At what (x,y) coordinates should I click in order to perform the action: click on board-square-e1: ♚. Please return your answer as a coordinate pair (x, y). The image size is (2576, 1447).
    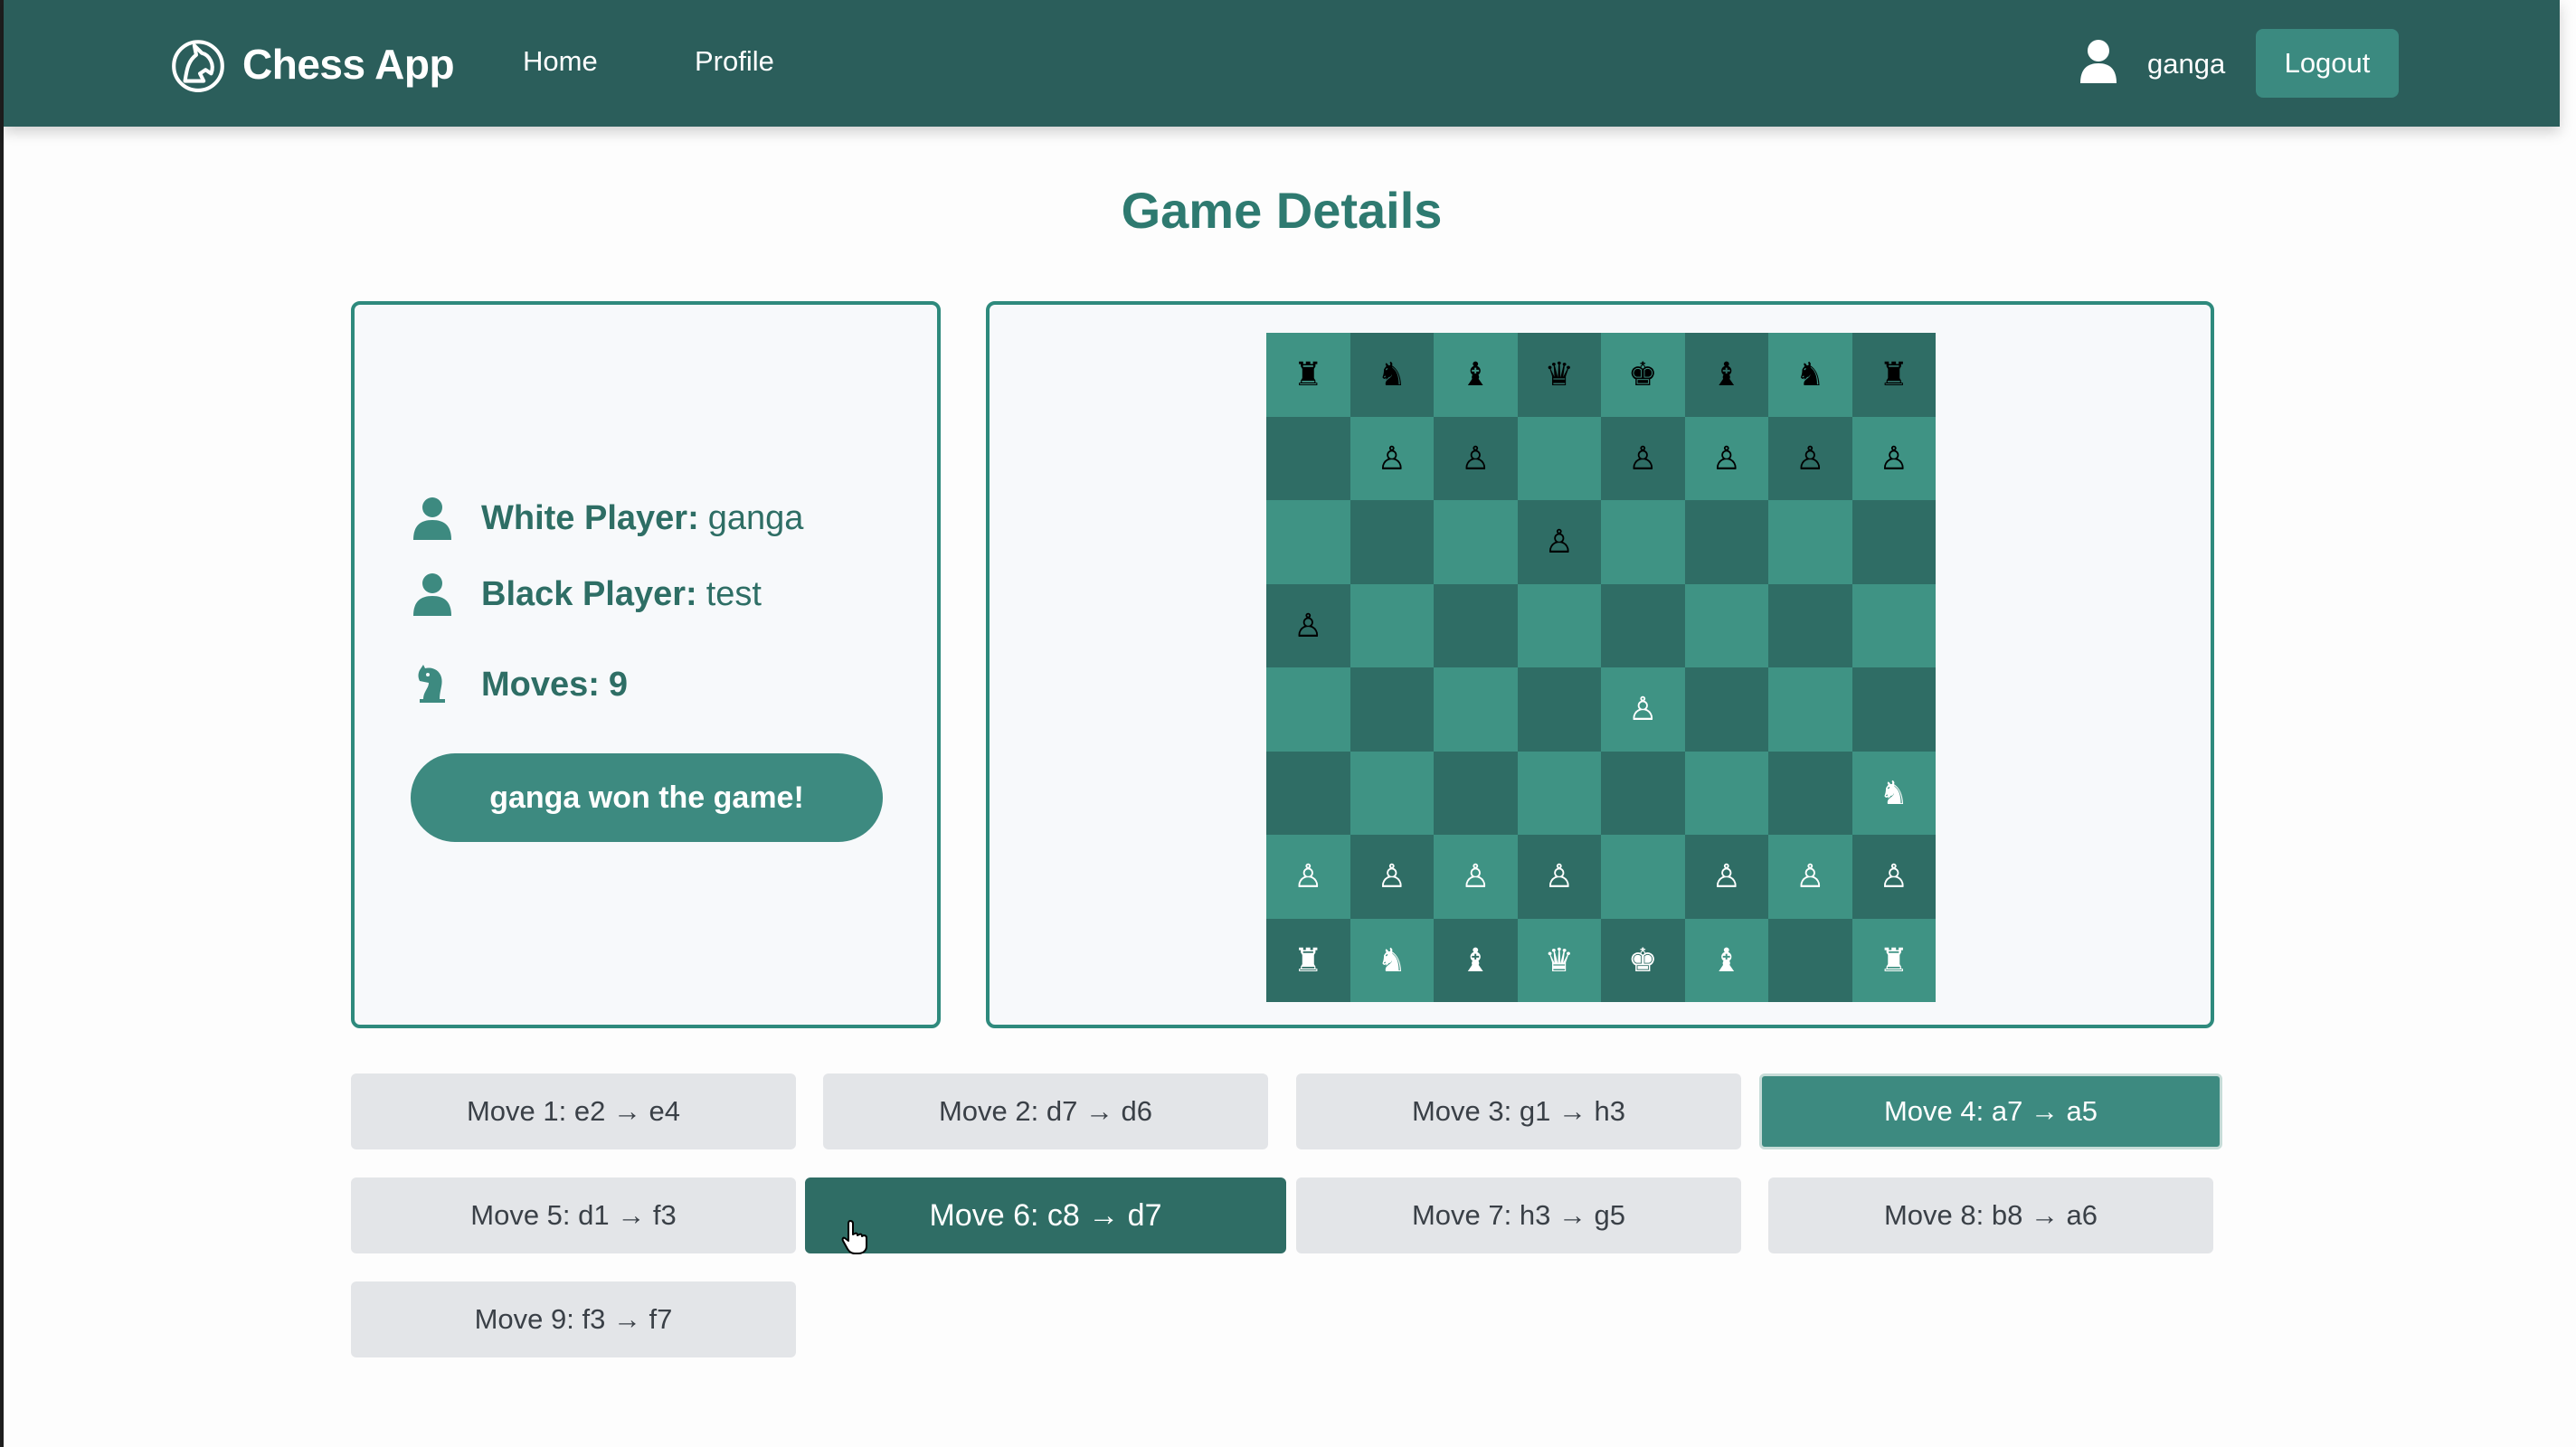
    Looking at the image, I should click on (1643, 960).